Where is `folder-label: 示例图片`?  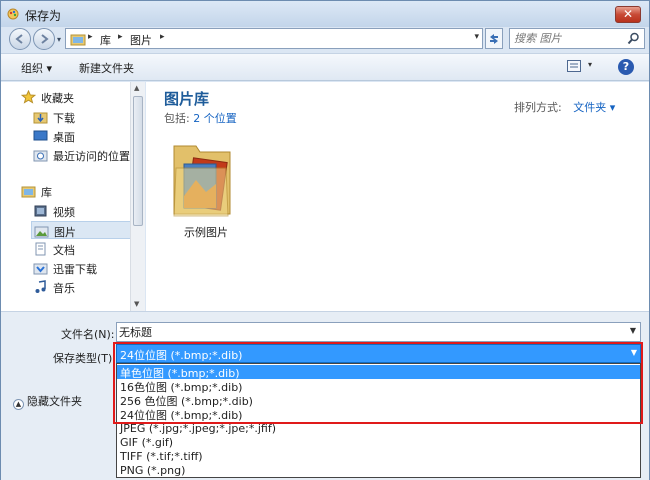 folder-label: 示例图片 is located at coordinates (206, 232).